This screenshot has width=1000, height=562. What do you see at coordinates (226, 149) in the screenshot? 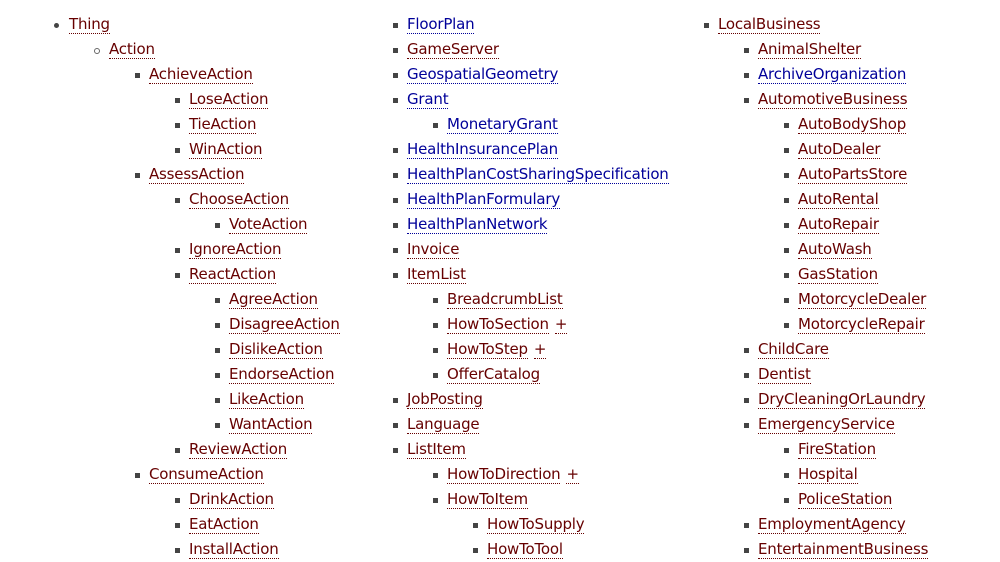
I see `type-link: WinAction` at bounding box center [226, 149].